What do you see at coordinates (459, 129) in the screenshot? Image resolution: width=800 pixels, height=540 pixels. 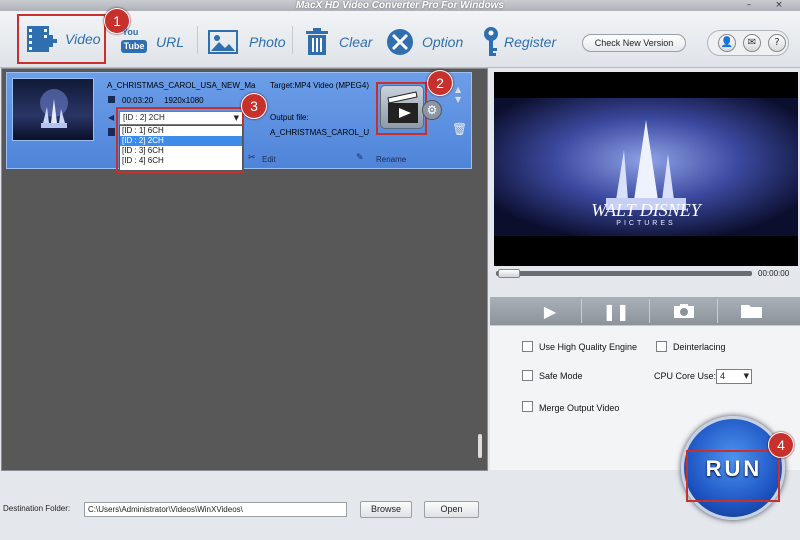 I see `delete-icon: 🗑` at bounding box center [459, 129].